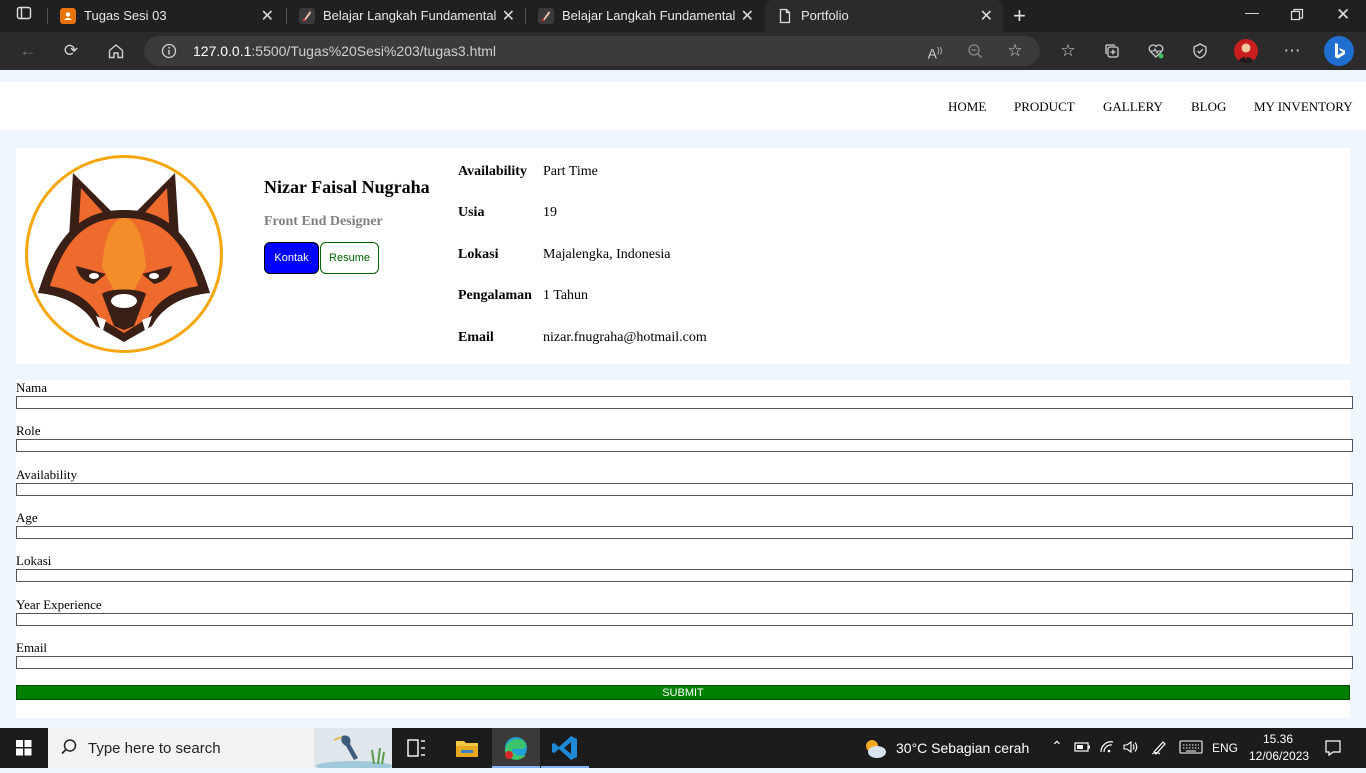 This screenshot has height=773, width=1366. What do you see at coordinates (516, 748) in the screenshot?
I see `edge-browser-icon` at bounding box center [516, 748].